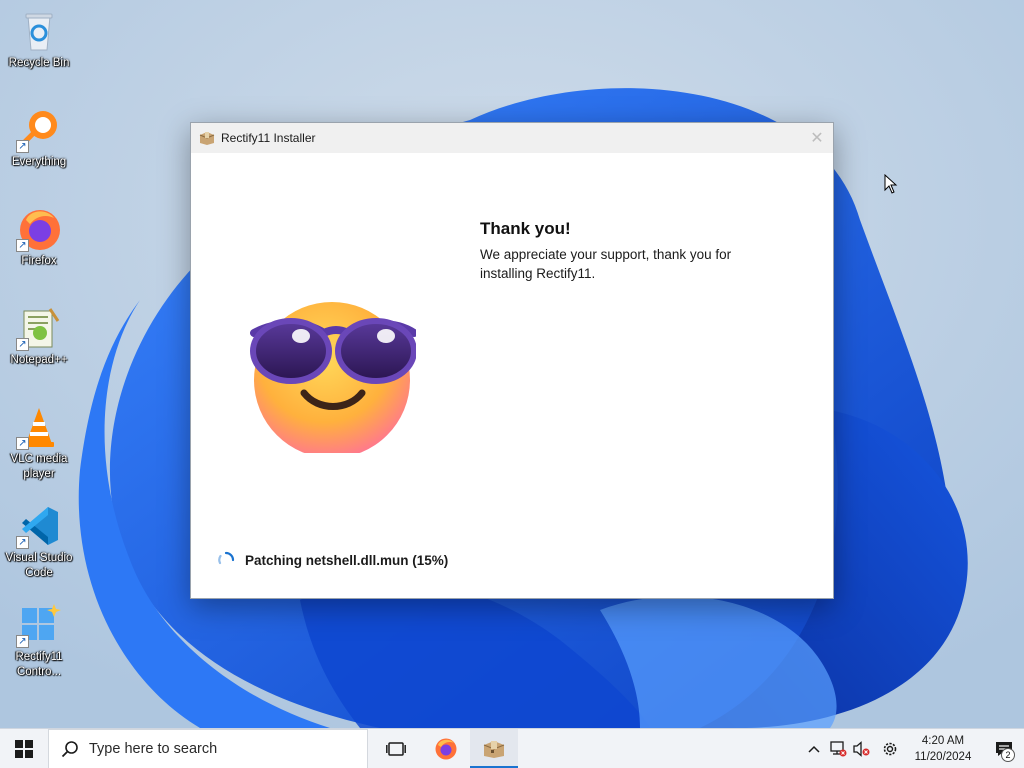 Image resolution: width=1024 pixels, height=768 pixels. I want to click on desktop-icon-notepad-plus-plus: ↗ Notepad++, so click(39, 341).